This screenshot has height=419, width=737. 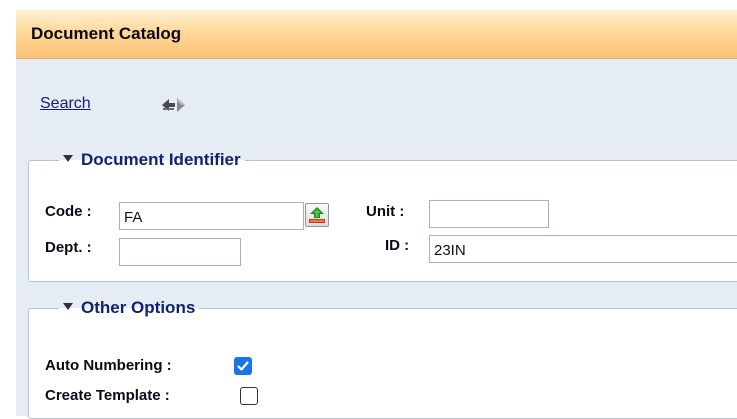 What do you see at coordinates (397, 245) in the screenshot?
I see `id-label: ID :` at bounding box center [397, 245].